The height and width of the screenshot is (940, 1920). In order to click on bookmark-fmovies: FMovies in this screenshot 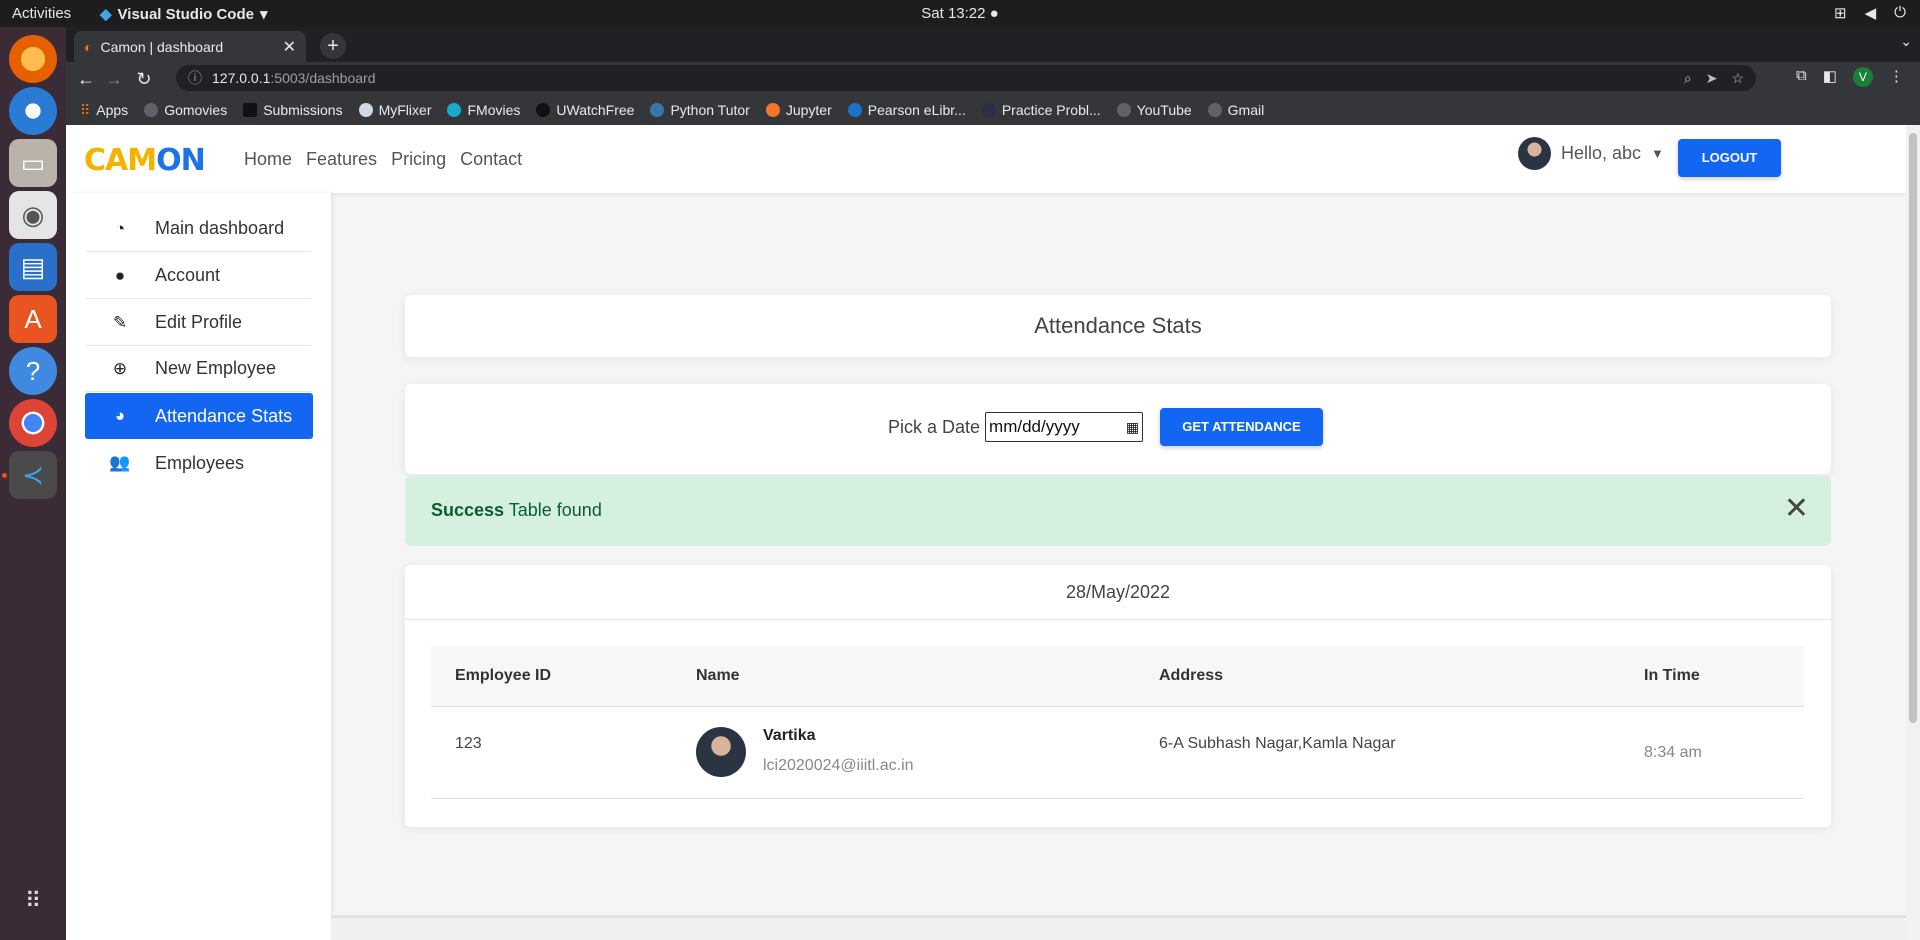, I will do `click(483, 110)`.